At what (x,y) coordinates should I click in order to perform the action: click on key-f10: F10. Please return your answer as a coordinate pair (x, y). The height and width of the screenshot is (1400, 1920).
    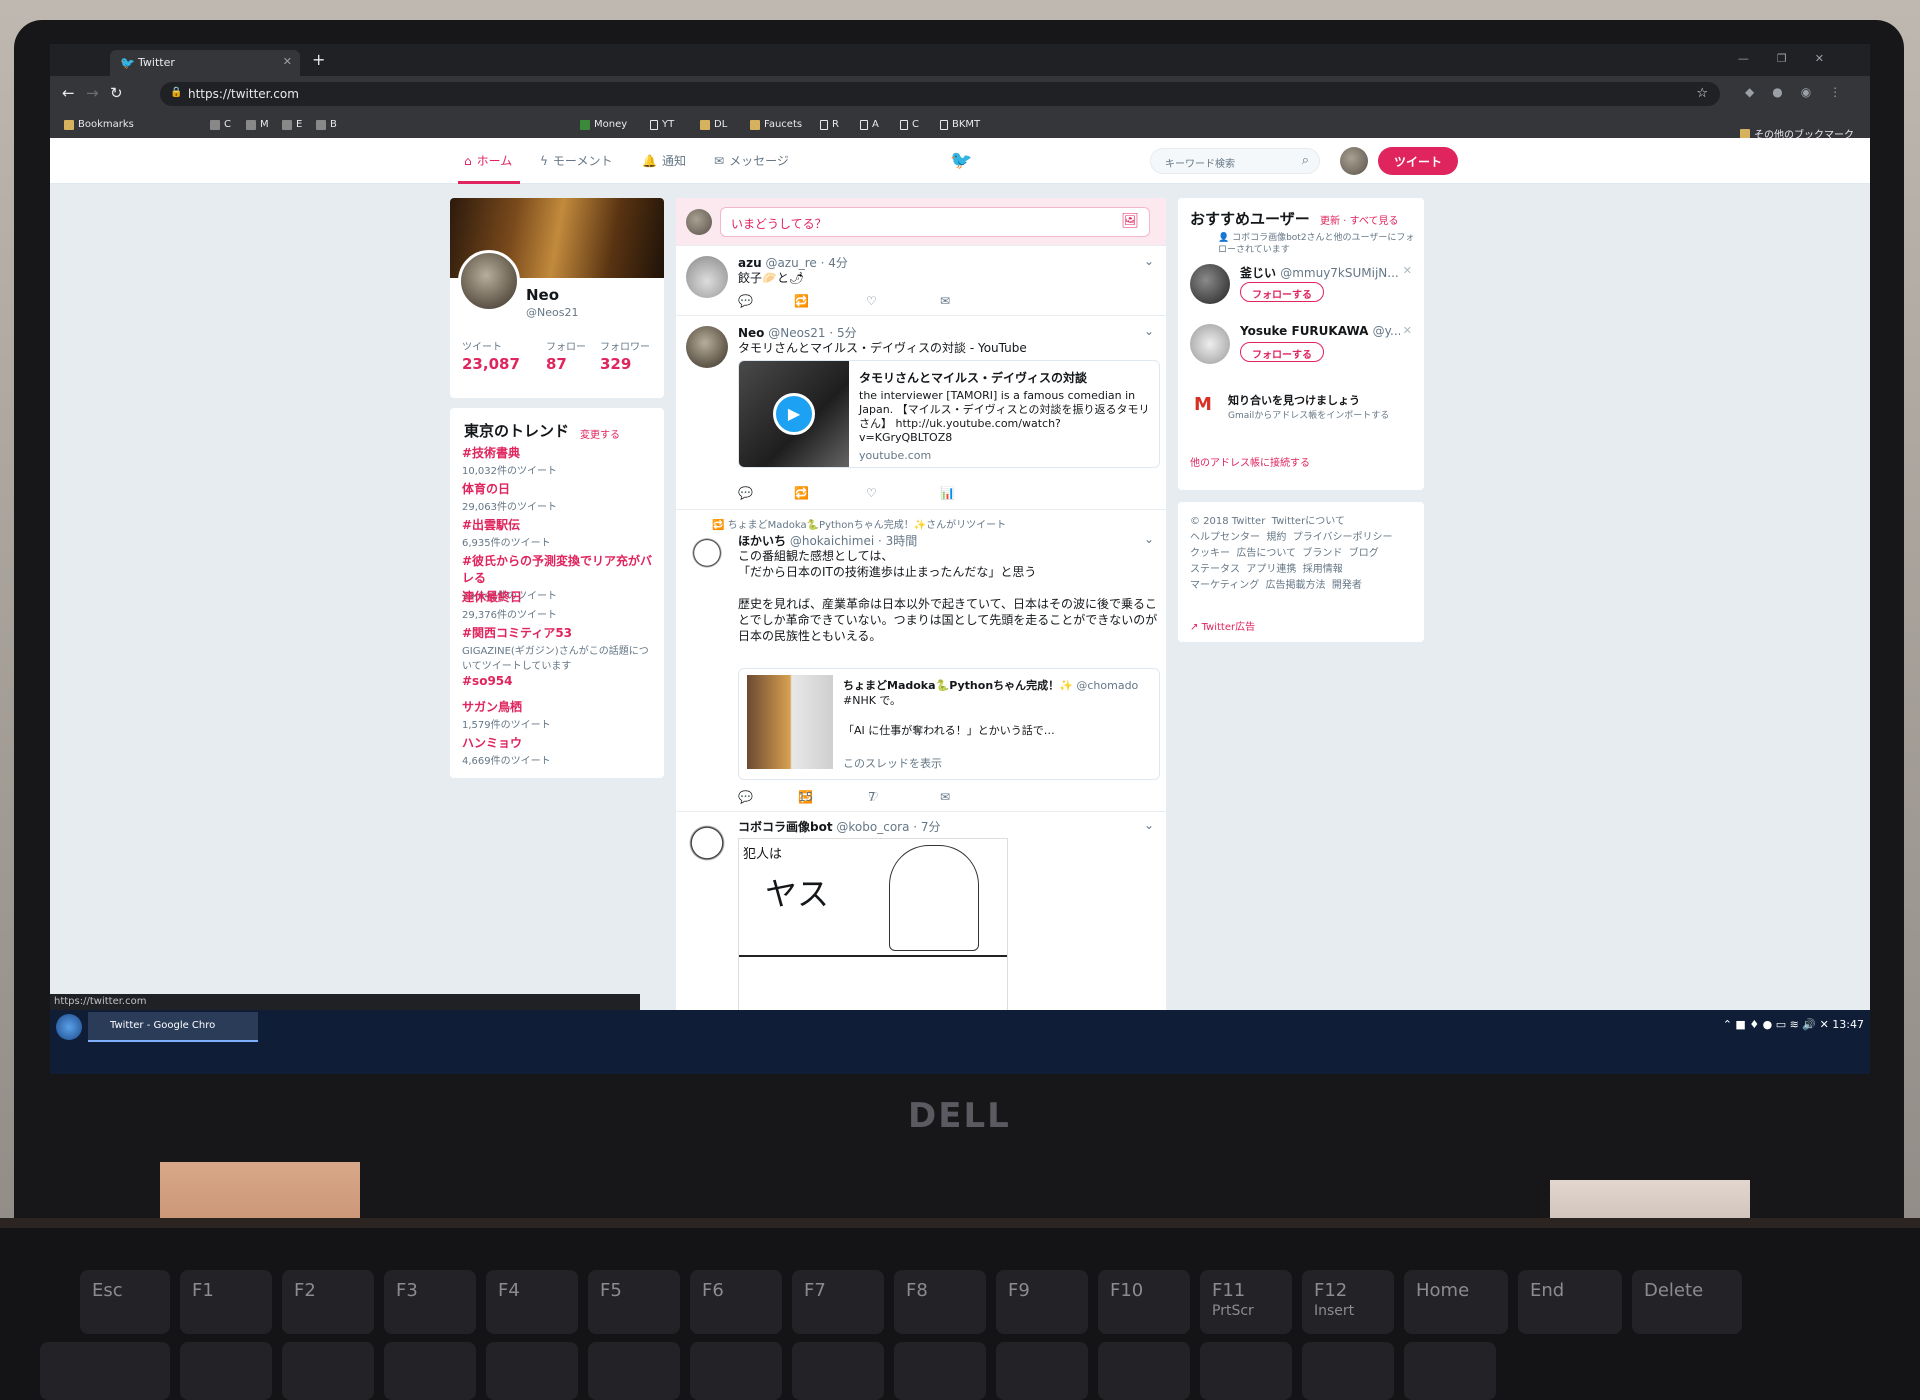
    Looking at the image, I should click on (1144, 1302).